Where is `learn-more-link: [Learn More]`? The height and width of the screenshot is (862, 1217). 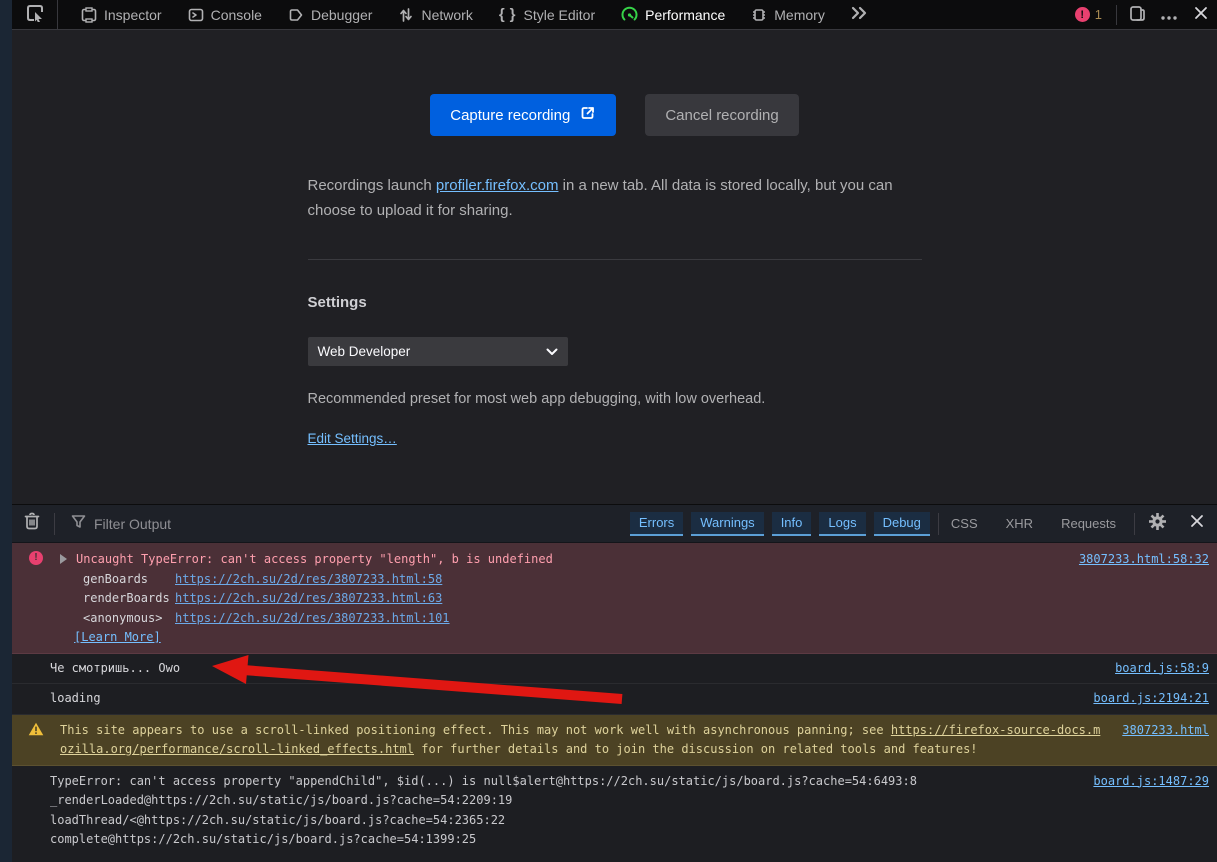 learn-more-link: [Learn More] is located at coordinates (117, 637).